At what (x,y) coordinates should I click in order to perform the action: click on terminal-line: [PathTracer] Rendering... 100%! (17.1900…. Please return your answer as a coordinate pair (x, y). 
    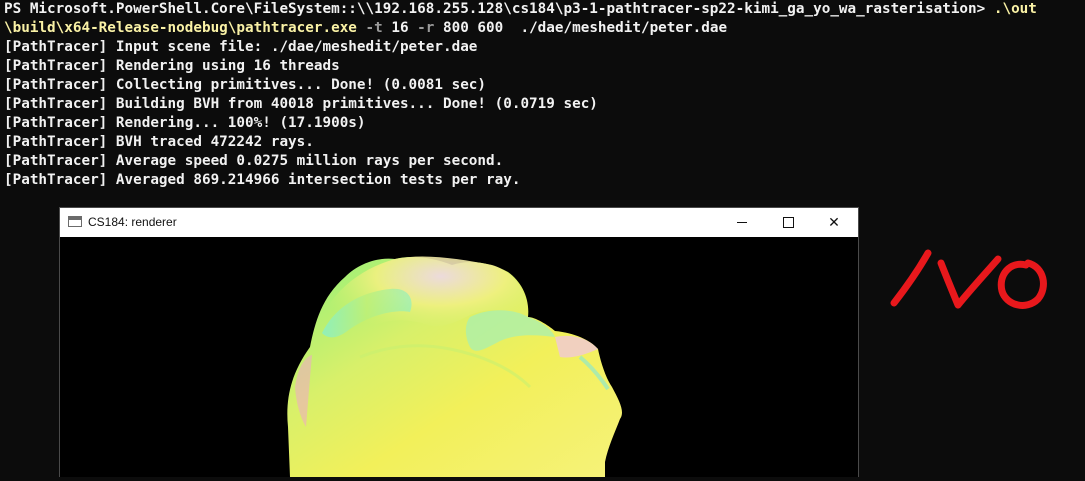
    Looking at the image, I should click on (520, 123).